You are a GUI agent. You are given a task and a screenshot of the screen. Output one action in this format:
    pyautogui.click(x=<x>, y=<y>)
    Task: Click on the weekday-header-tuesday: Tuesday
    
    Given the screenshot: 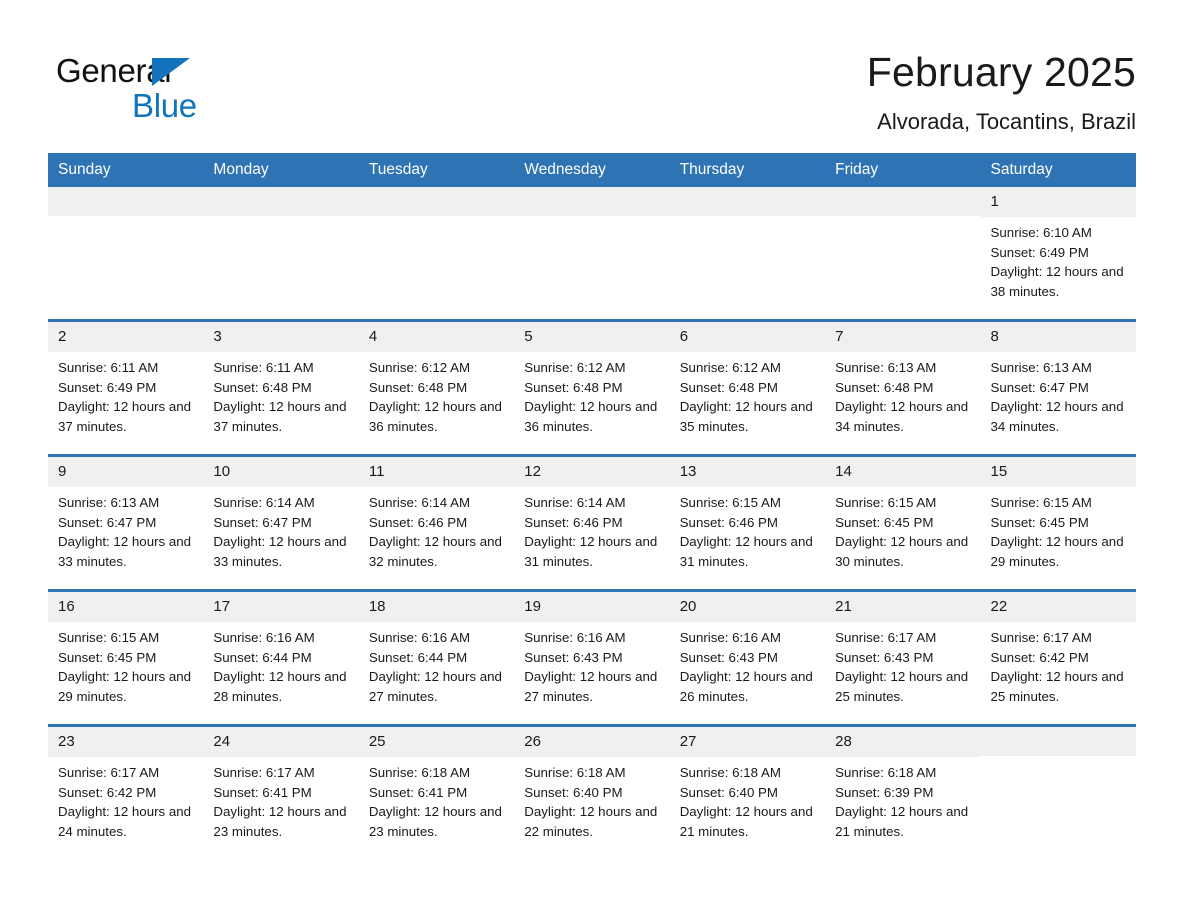 What is the action you would take?
    pyautogui.click(x=436, y=170)
    